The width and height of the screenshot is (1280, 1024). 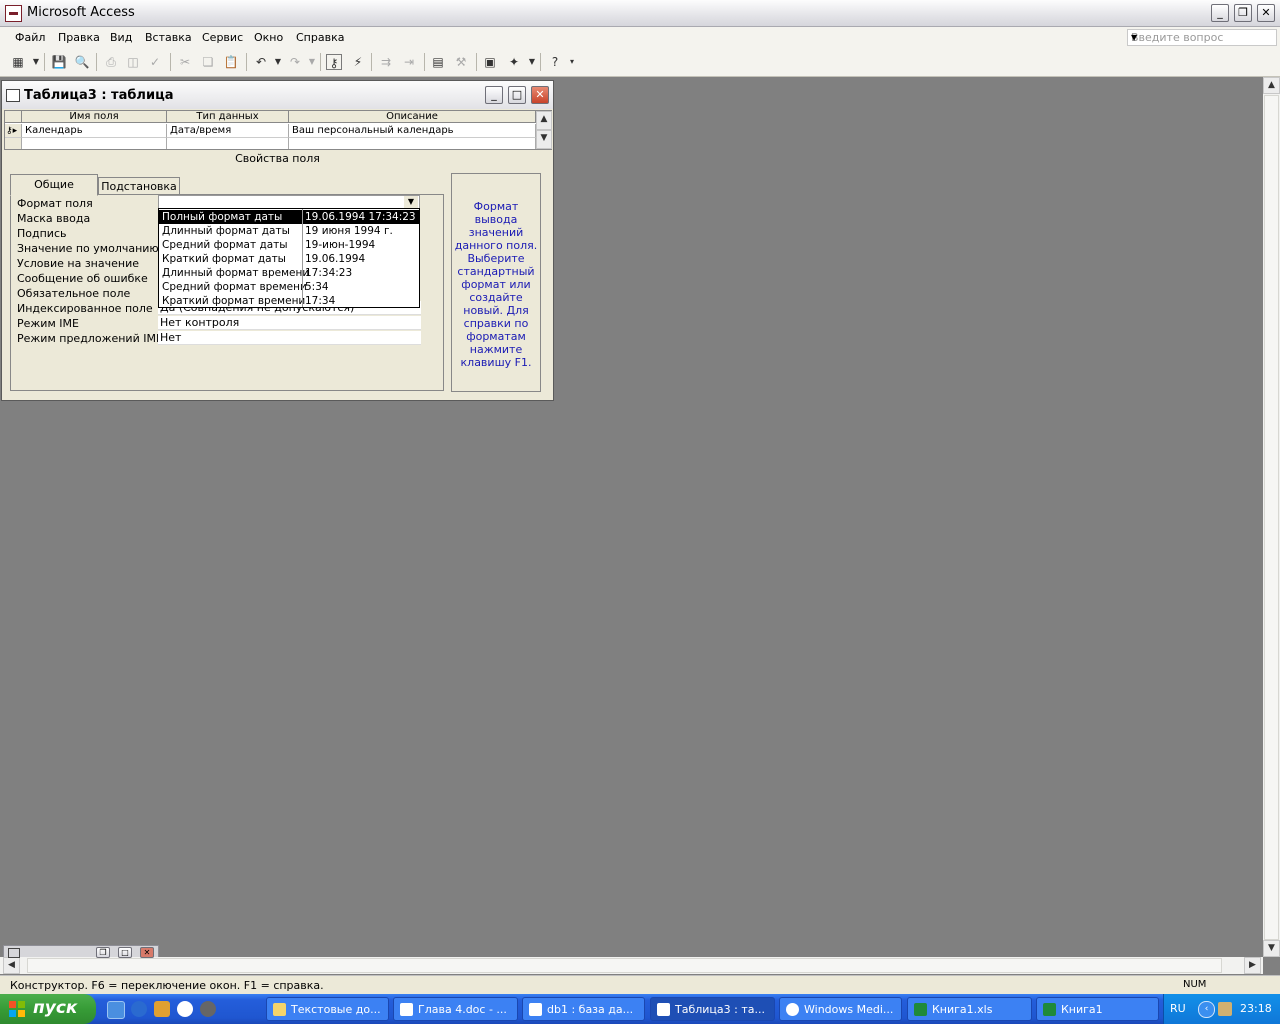 I want to click on tab-lookup: Подстановка, so click(x=139, y=185).